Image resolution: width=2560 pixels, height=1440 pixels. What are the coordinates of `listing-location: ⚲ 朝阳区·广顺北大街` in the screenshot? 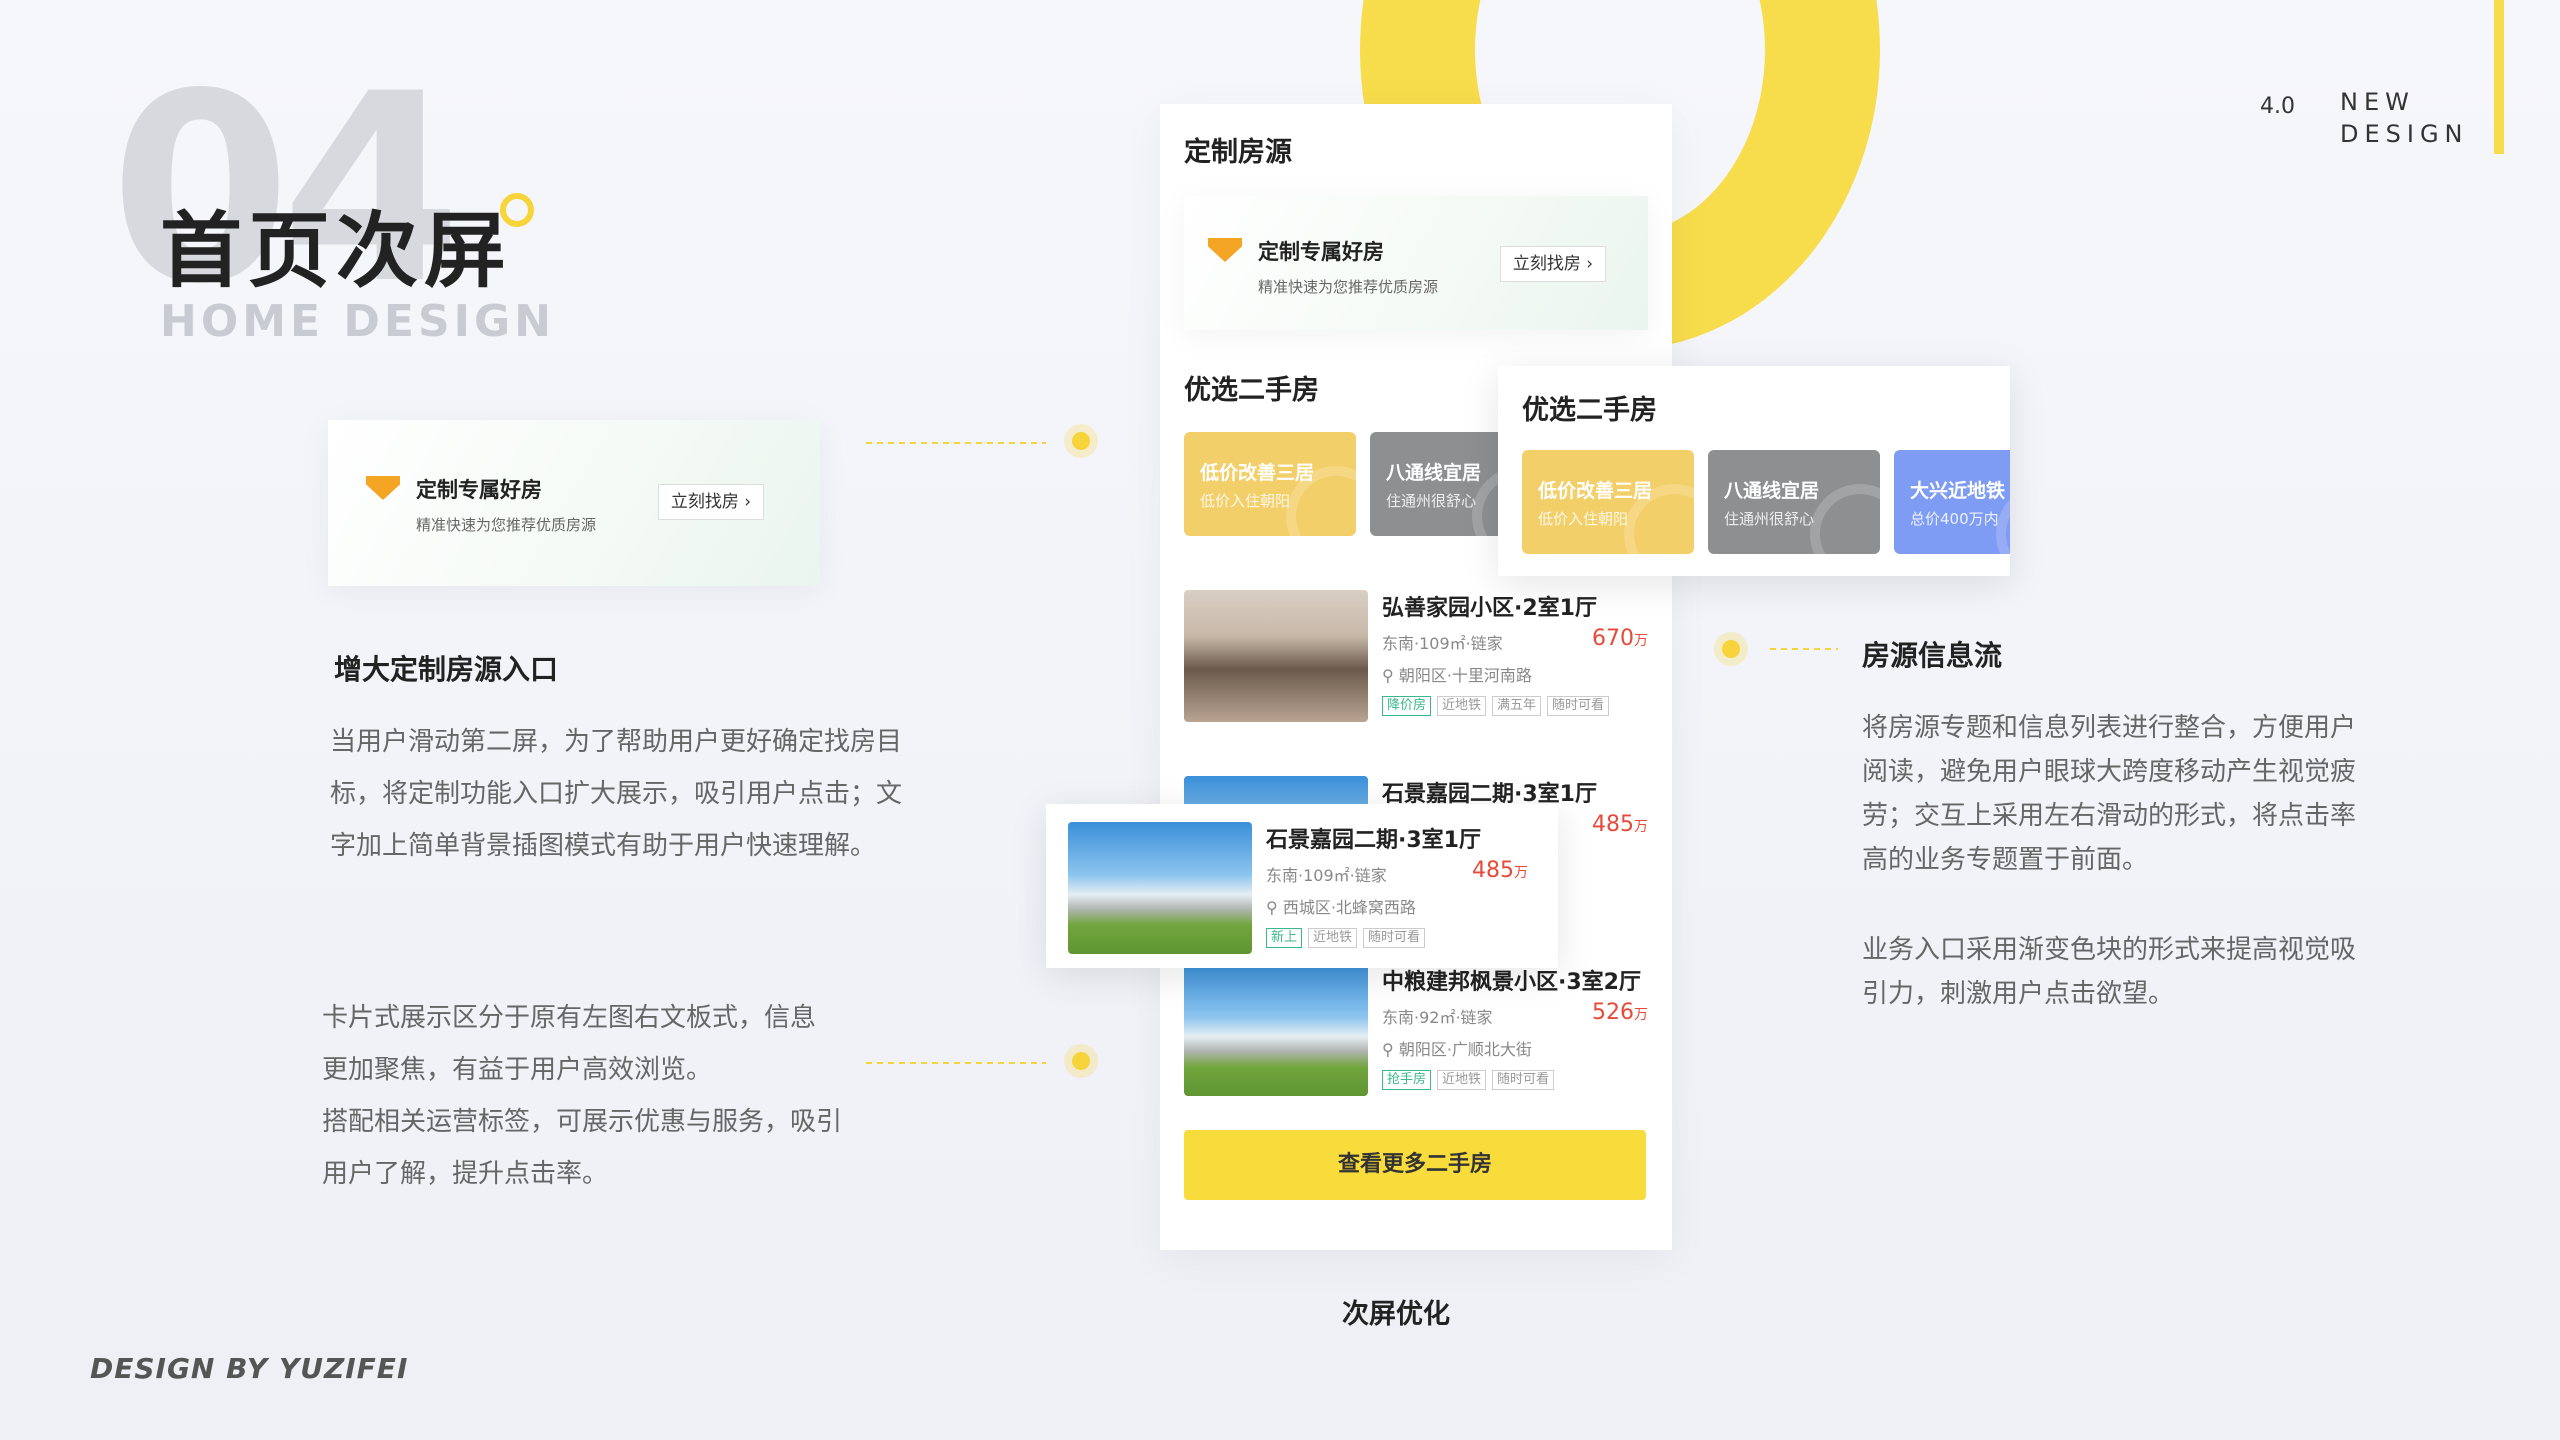 It's located at (1457, 1048).